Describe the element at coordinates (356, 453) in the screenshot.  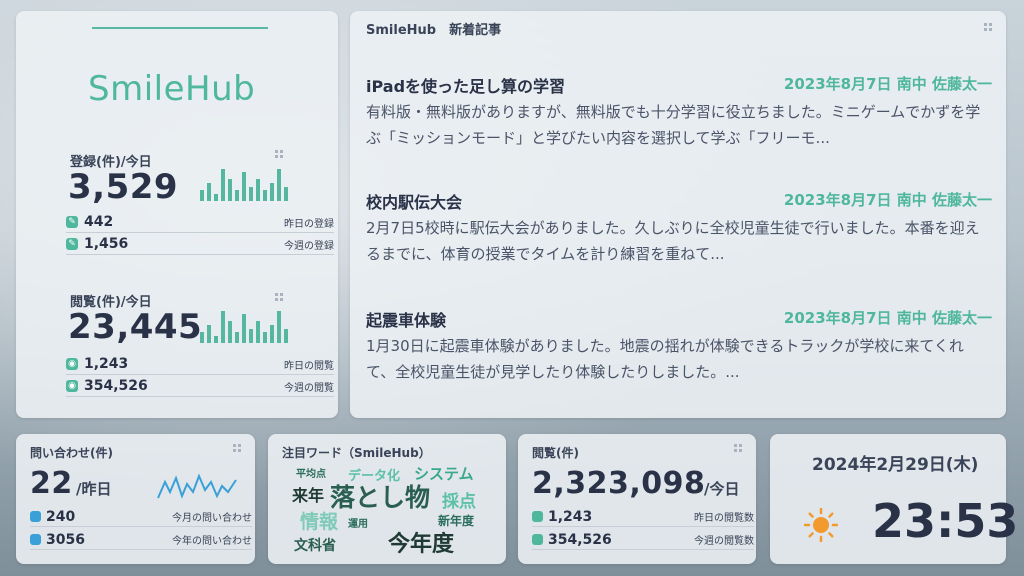
I see `wordcloud-title: 注目ワード（SmileHub）` at that location.